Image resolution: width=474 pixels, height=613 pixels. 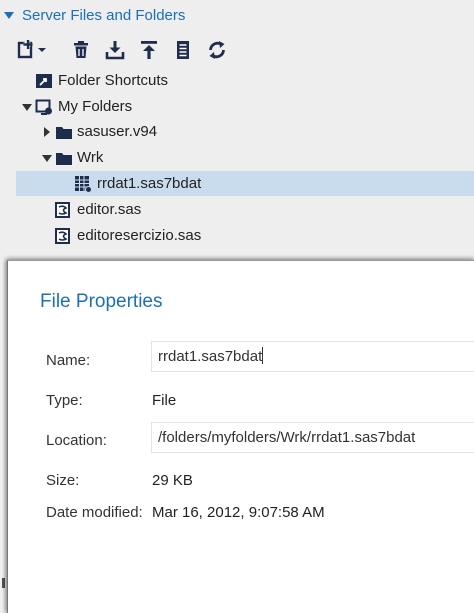 I want to click on refresh-button, so click(x=217, y=50).